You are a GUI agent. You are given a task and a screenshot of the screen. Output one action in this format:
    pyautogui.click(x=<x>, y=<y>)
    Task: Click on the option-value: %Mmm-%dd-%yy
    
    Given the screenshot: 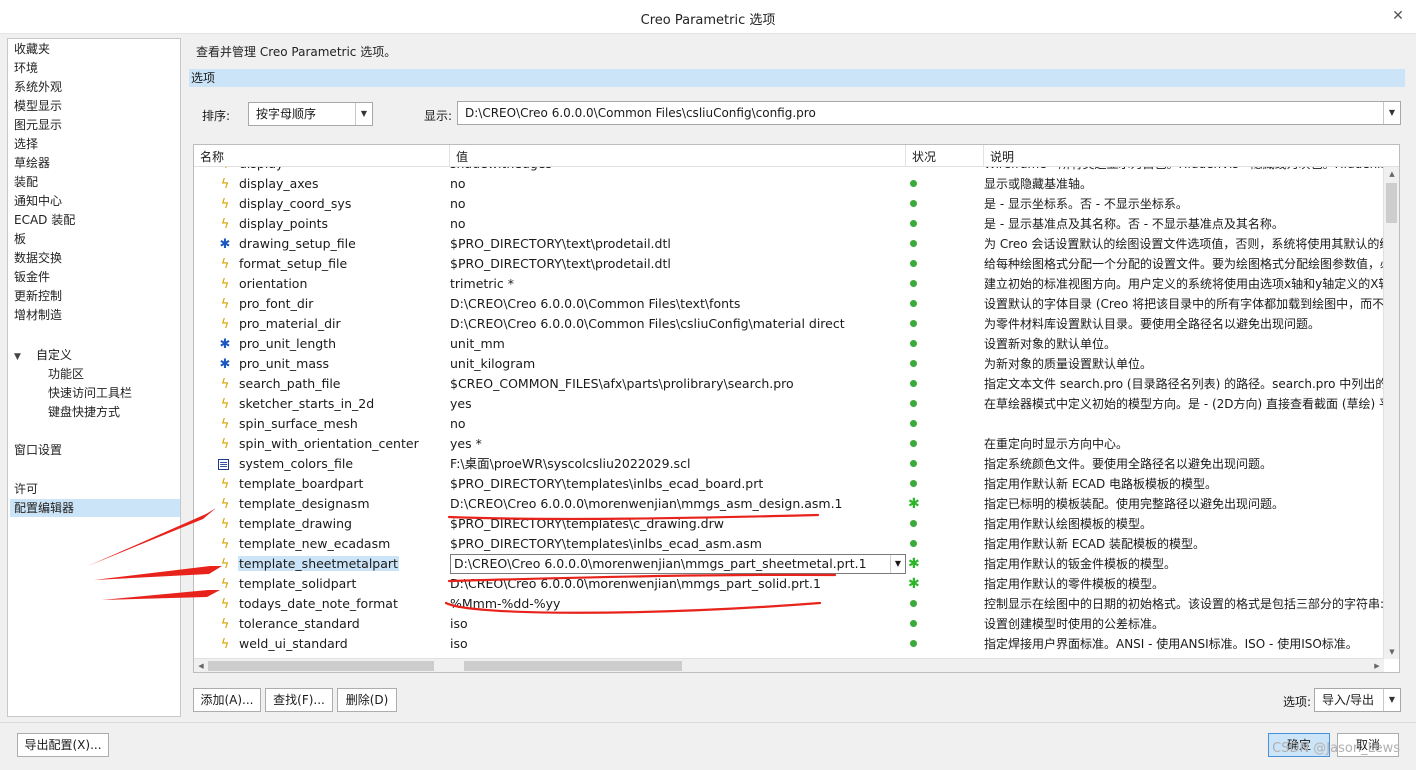 What is the action you would take?
    pyautogui.click(x=676, y=604)
    